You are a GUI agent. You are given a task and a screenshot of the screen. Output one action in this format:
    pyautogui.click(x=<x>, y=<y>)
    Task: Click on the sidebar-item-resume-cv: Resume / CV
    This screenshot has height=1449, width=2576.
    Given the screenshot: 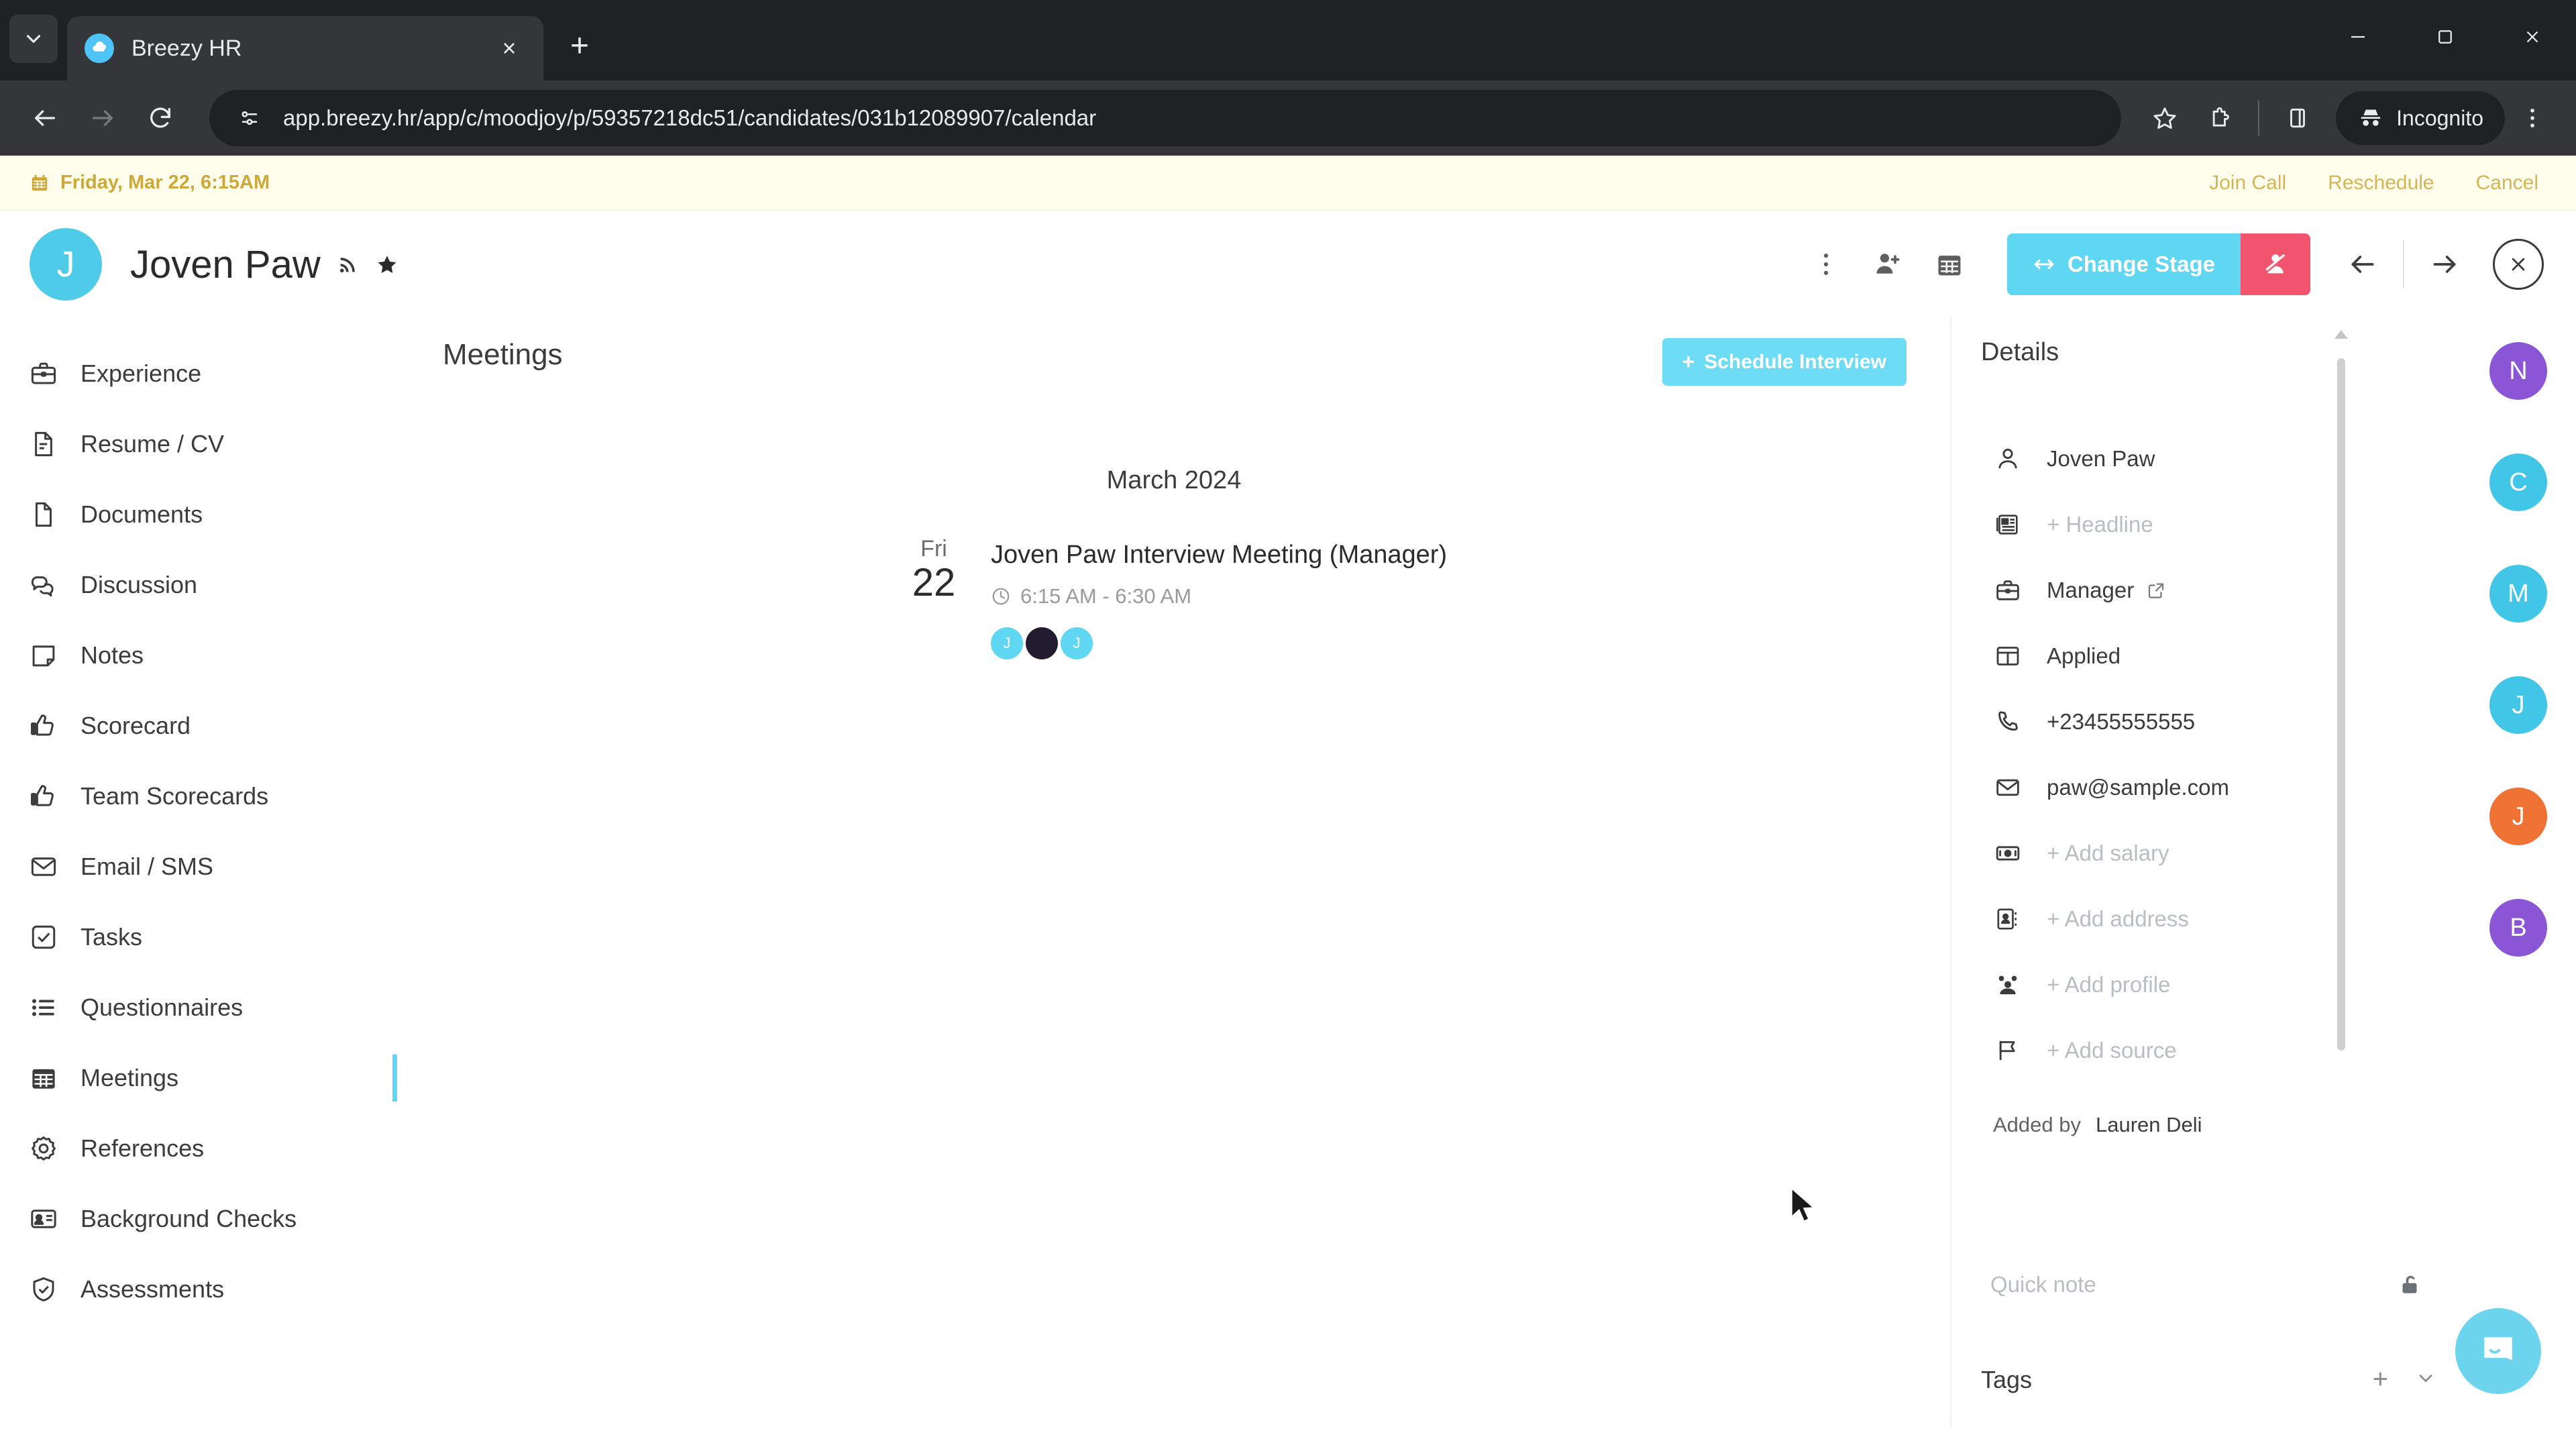 What is the action you would take?
    pyautogui.click(x=198, y=444)
    